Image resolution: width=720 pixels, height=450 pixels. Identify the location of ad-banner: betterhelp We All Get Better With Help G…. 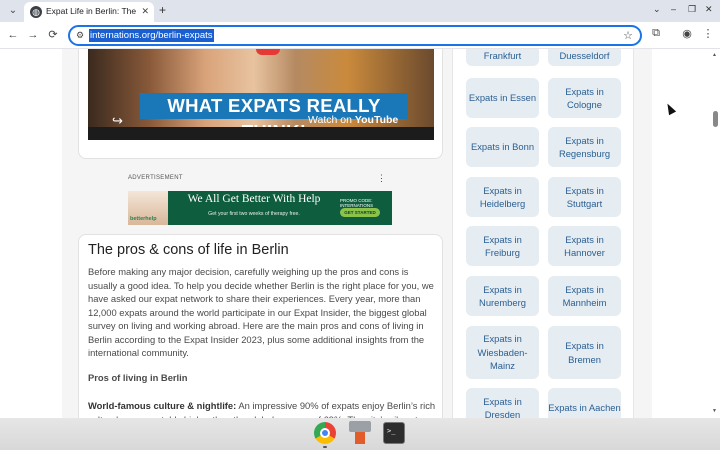
(260, 208).